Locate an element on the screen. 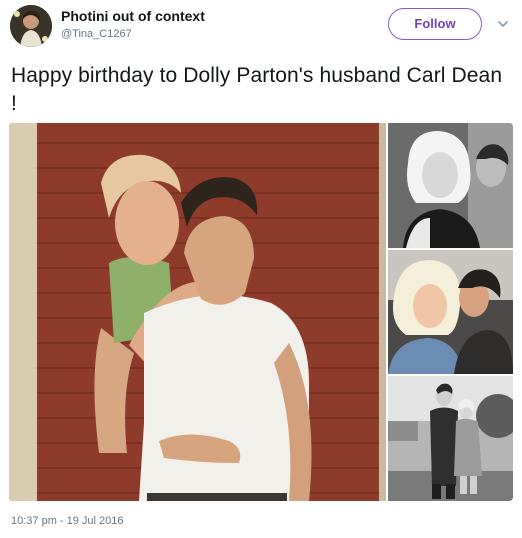 The height and width of the screenshot is (538, 522). avatar is located at coordinates (31, 26).